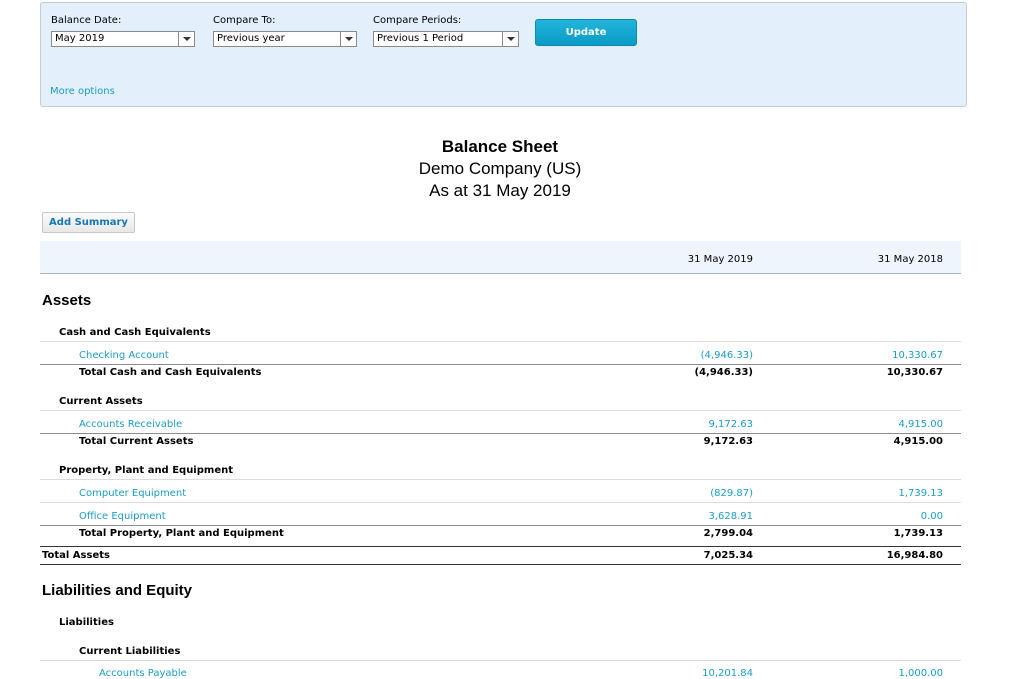  What do you see at coordinates (500, 257) in the screenshot?
I see `column-header: 31 May 2019 31 May 2018` at bounding box center [500, 257].